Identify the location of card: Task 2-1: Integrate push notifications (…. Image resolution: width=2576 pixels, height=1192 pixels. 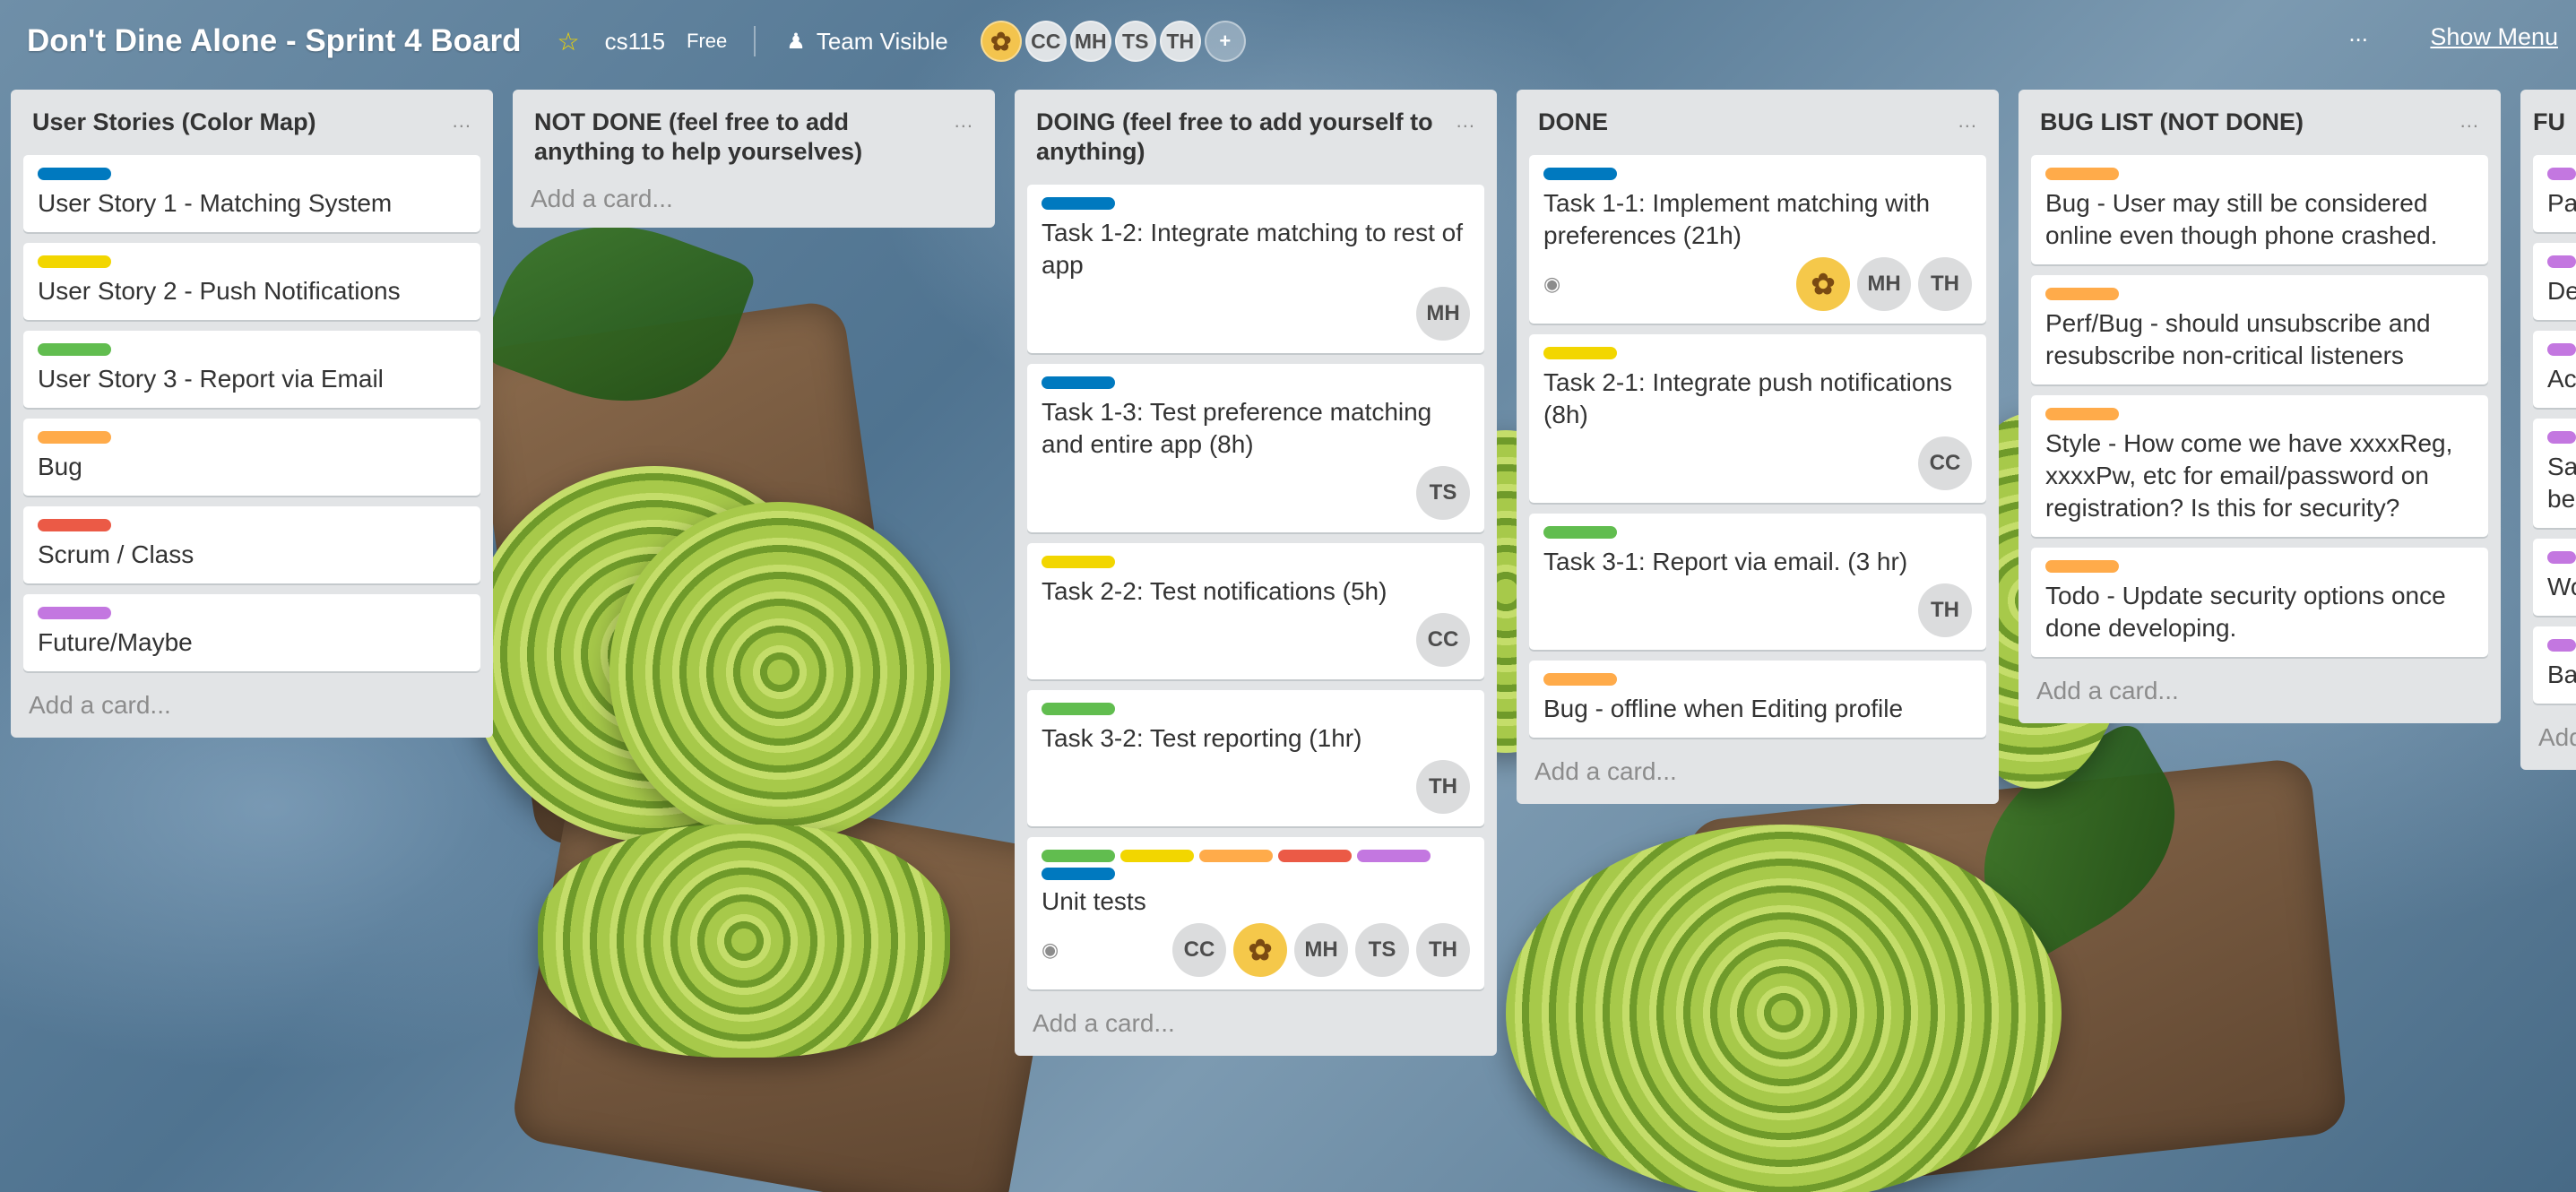
(1757, 418).